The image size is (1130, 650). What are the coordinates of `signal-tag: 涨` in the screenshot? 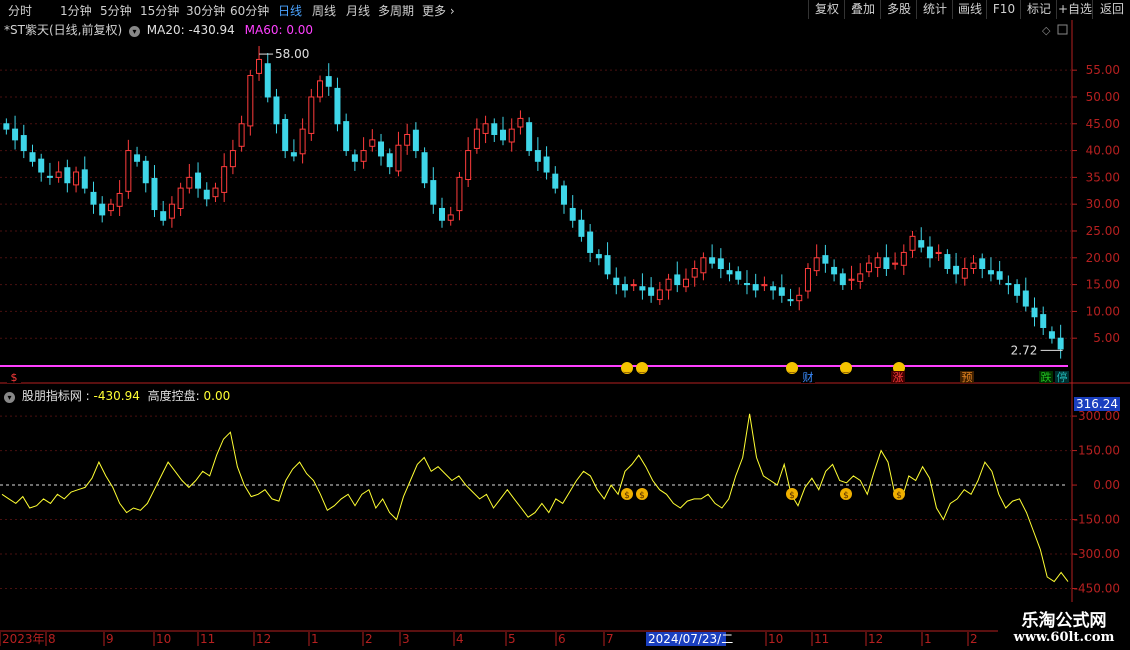 It's located at (898, 377).